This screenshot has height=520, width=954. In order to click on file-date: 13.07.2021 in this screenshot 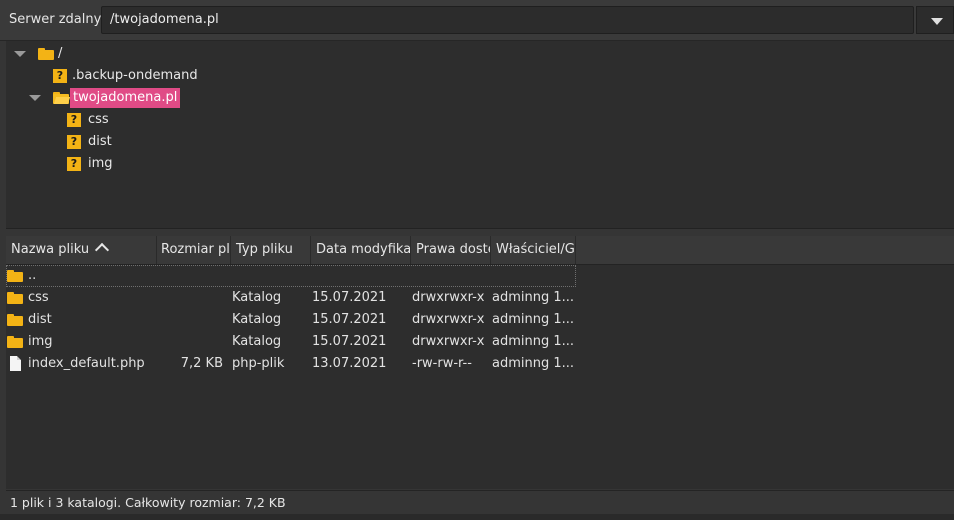, I will do `click(349, 363)`.